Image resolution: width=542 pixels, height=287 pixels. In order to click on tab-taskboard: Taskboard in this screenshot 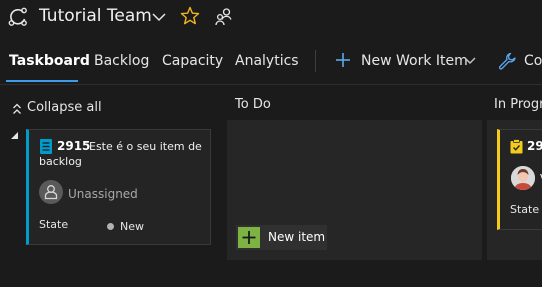, I will do `click(49, 61)`.